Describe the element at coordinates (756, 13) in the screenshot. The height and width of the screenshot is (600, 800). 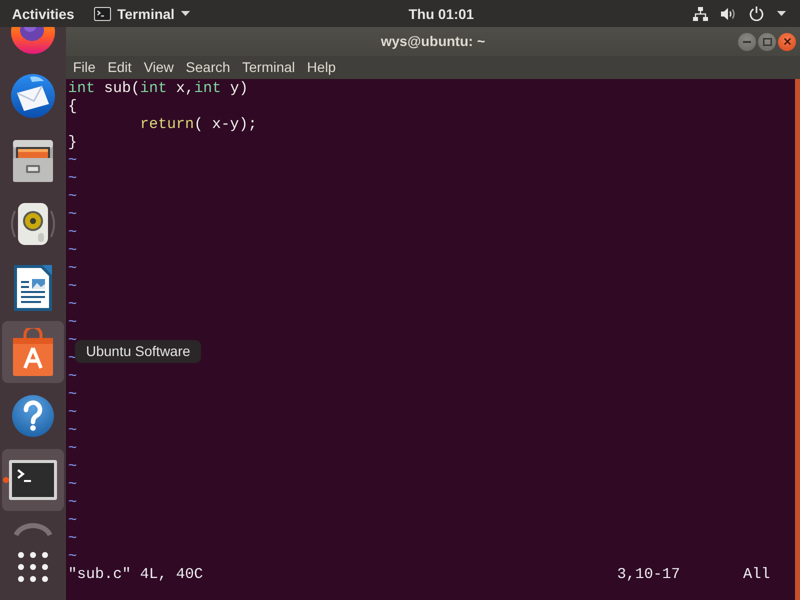
I see `power-icon` at that location.